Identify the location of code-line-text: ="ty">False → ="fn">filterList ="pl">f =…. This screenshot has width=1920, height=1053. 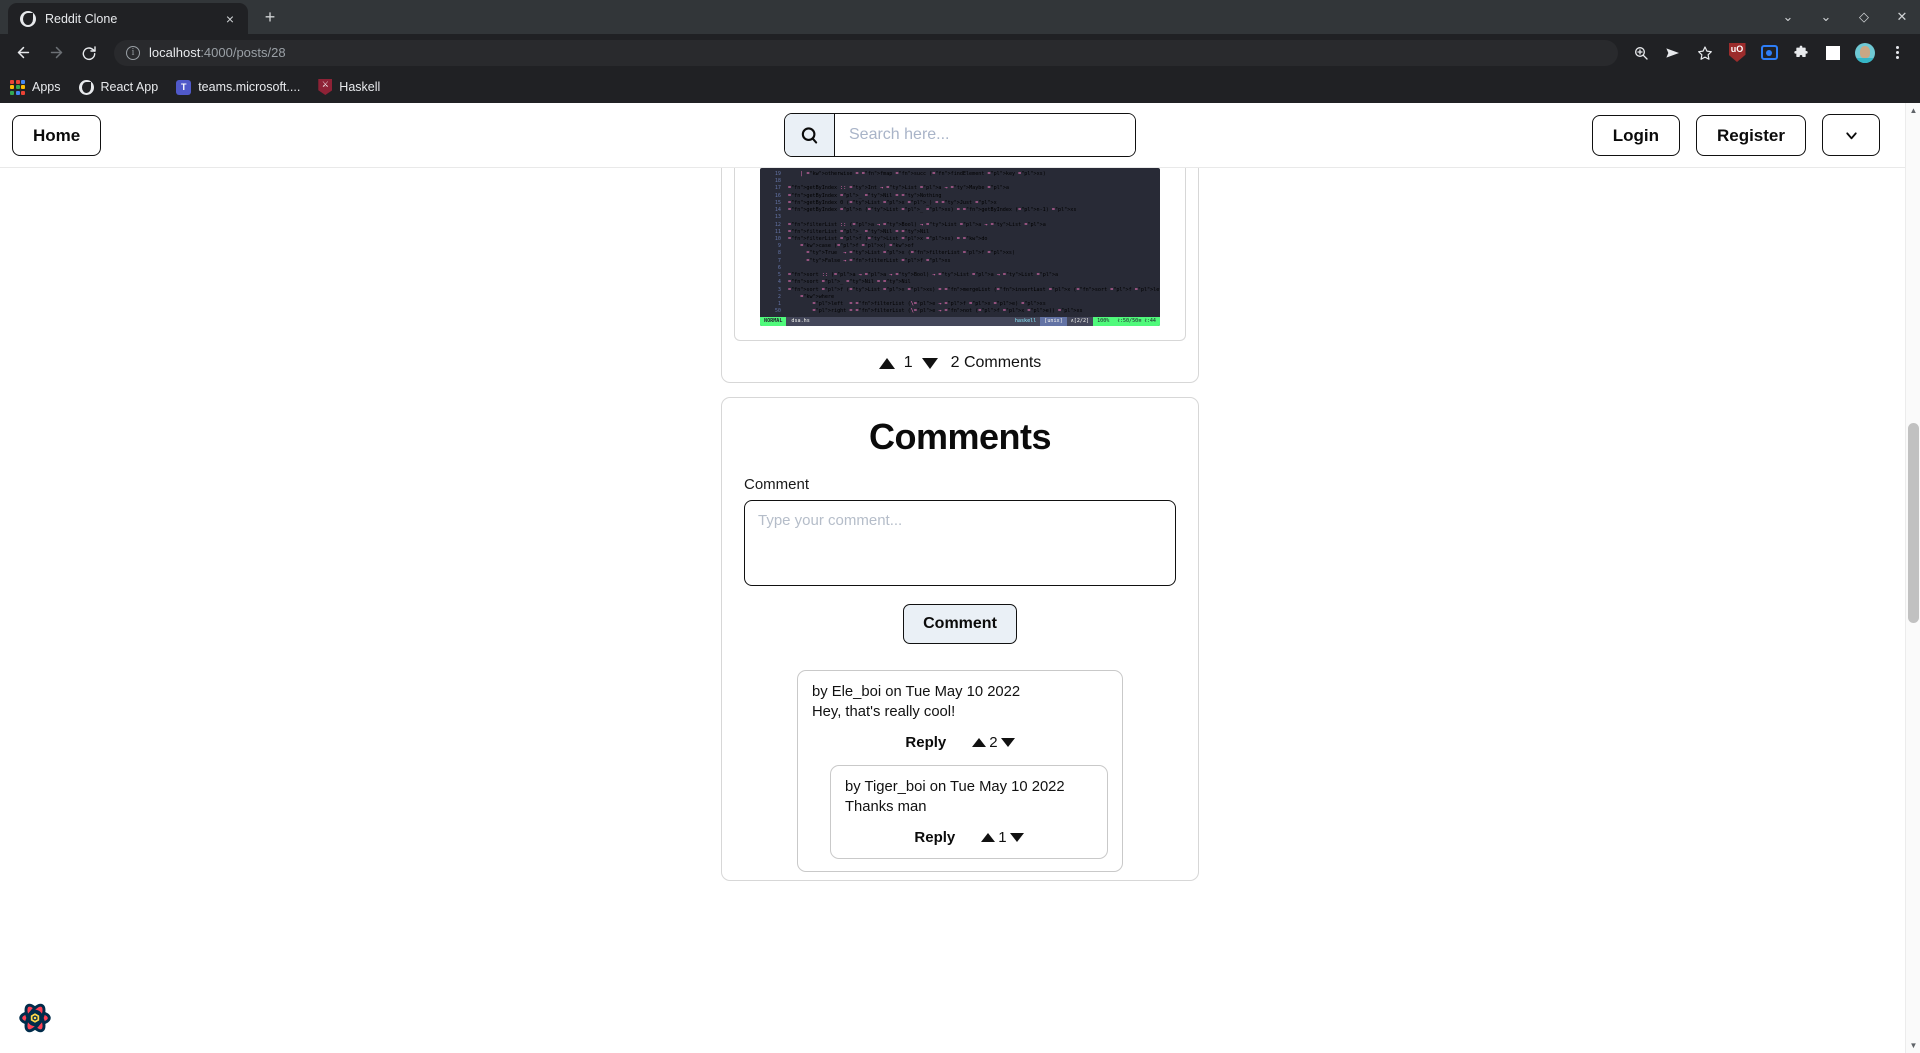
(878, 260).